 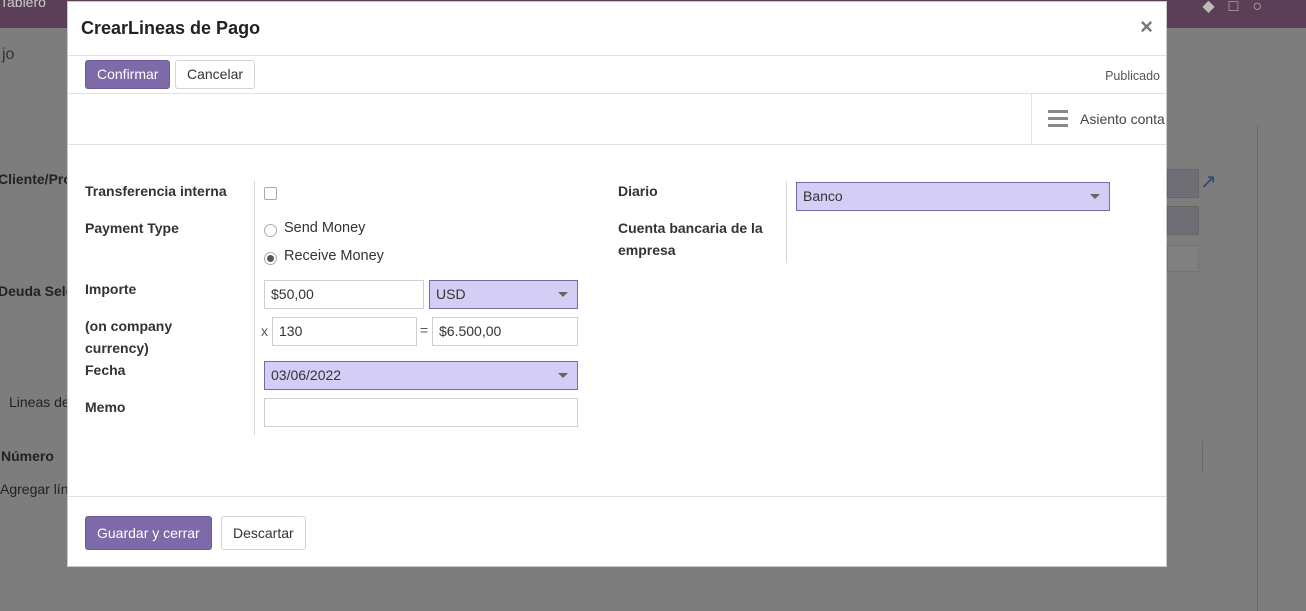 I want to click on confirm-button: Confirmar, so click(x=128, y=74).